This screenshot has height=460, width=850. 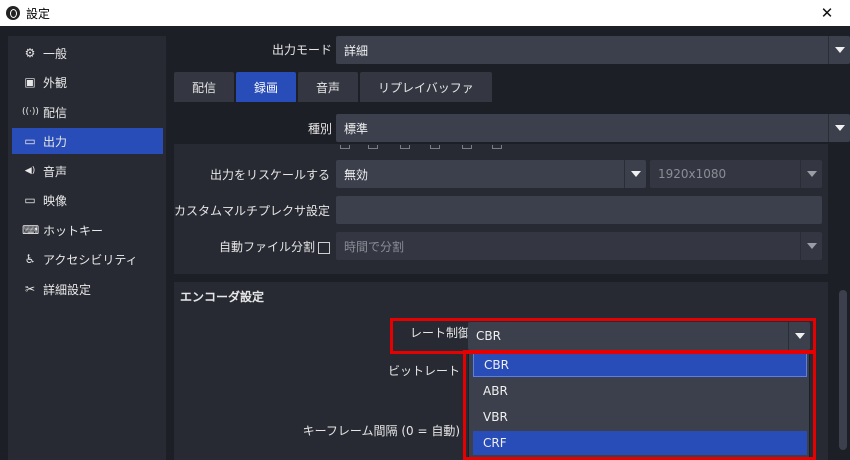 What do you see at coordinates (30, 171) in the screenshot?
I see `audio-icon: ◀)` at bounding box center [30, 171].